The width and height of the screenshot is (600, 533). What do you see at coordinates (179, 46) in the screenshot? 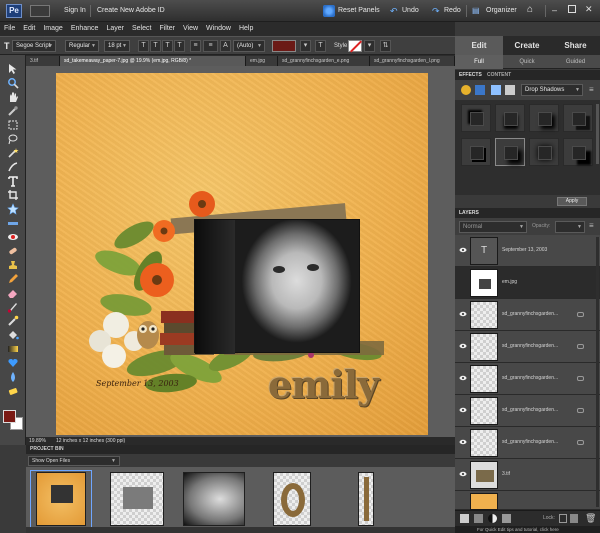
I see `strikethrough-icon: T` at bounding box center [179, 46].